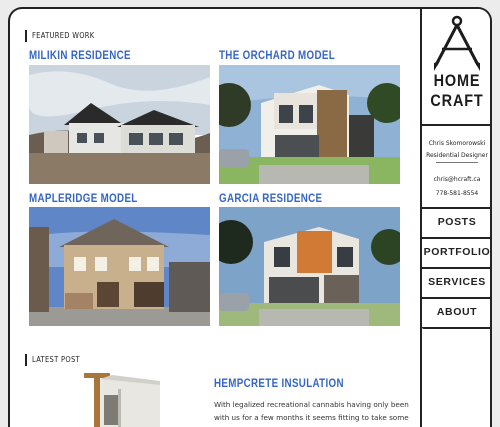  Describe the element at coordinates (457, 80) in the screenshot. I see `logo-text-home: HOME` at that location.